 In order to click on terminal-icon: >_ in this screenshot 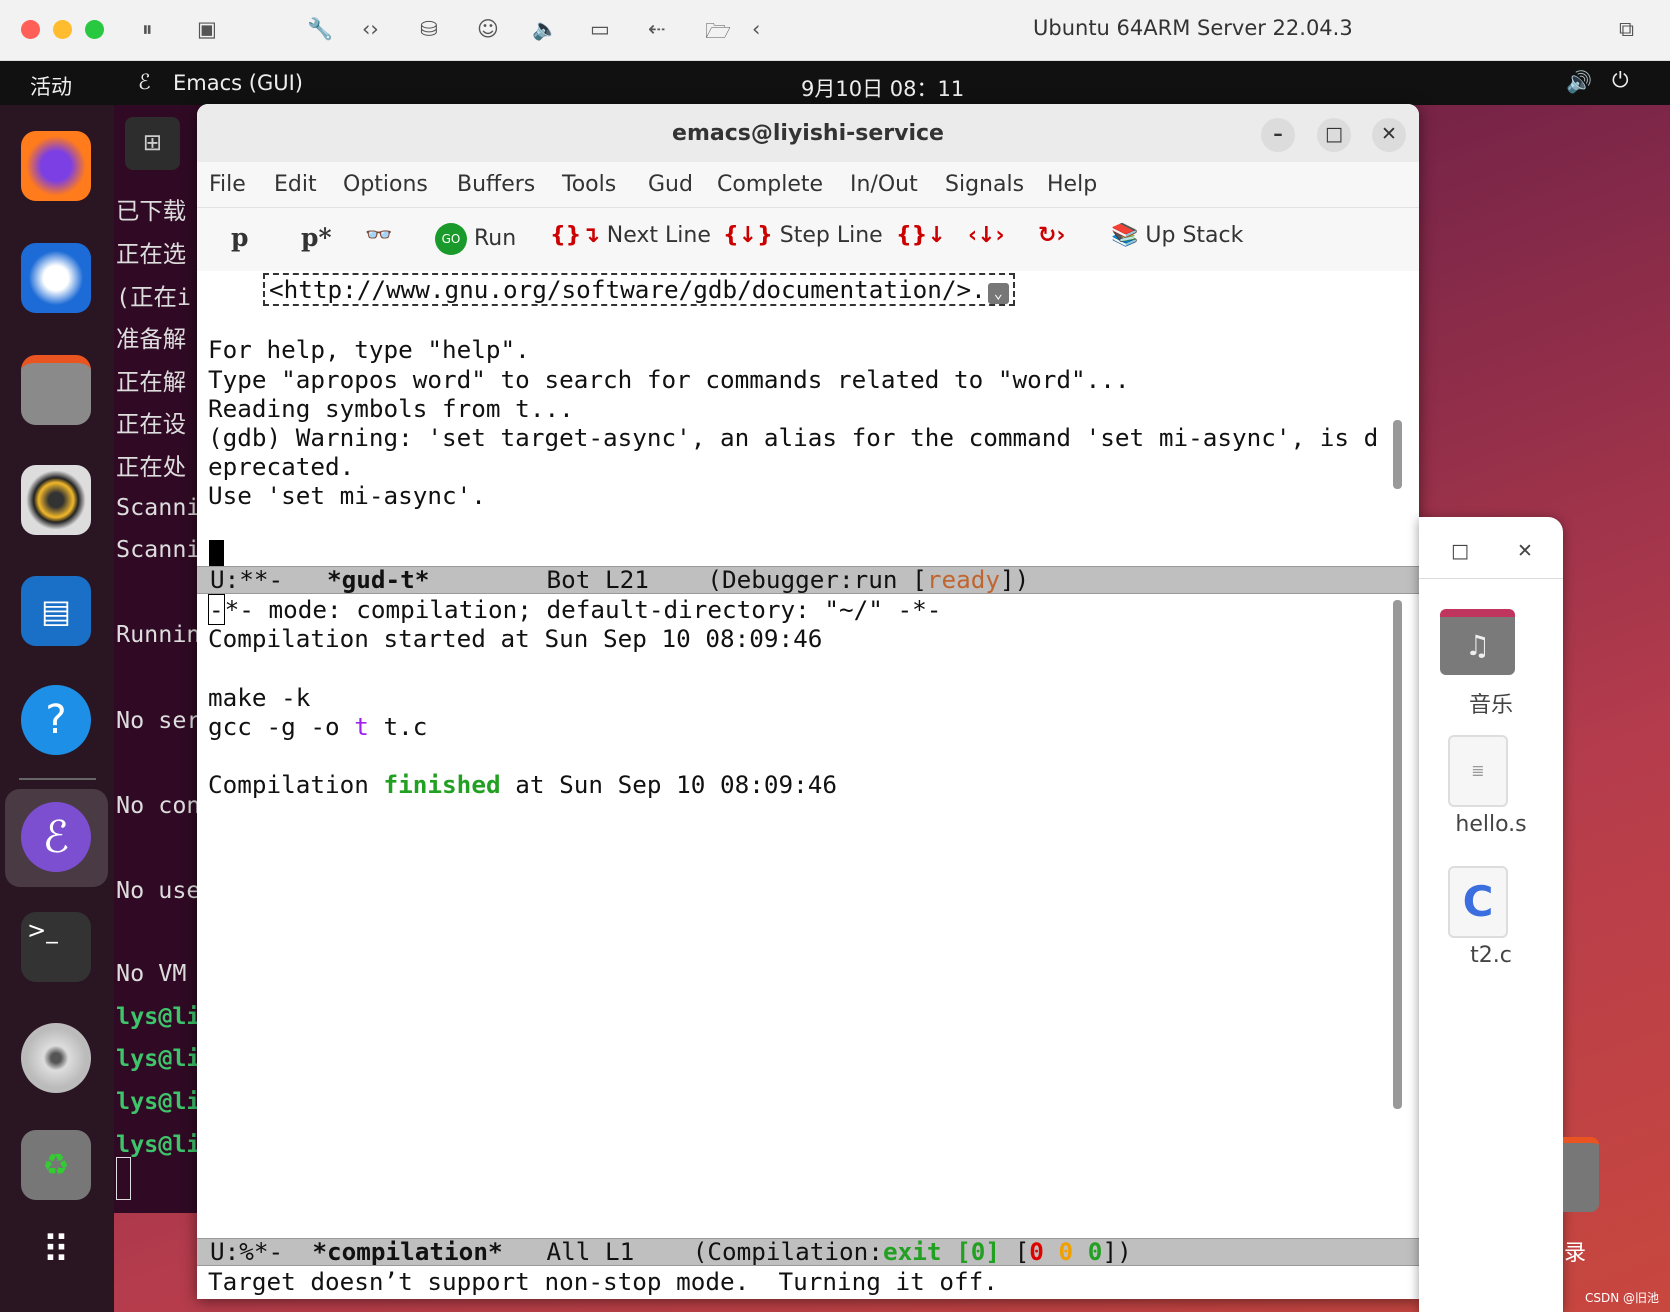, I will do `click(56, 947)`.